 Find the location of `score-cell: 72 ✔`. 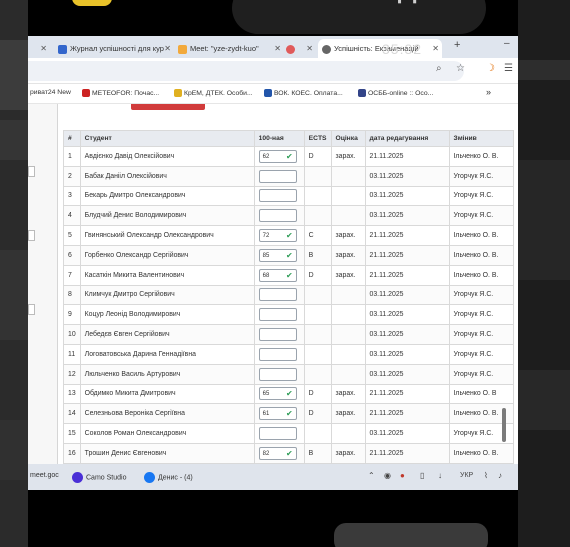

score-cell: 72 ✔ is located at coordinates (279, 235).